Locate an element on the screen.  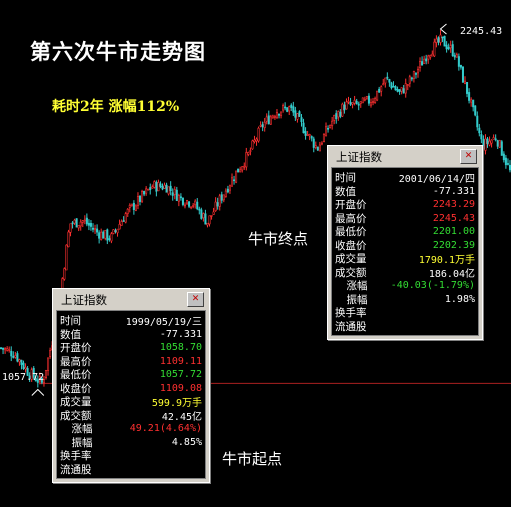
chart-title: 第六次牛市走势图 is located at coordinates (118, 51).